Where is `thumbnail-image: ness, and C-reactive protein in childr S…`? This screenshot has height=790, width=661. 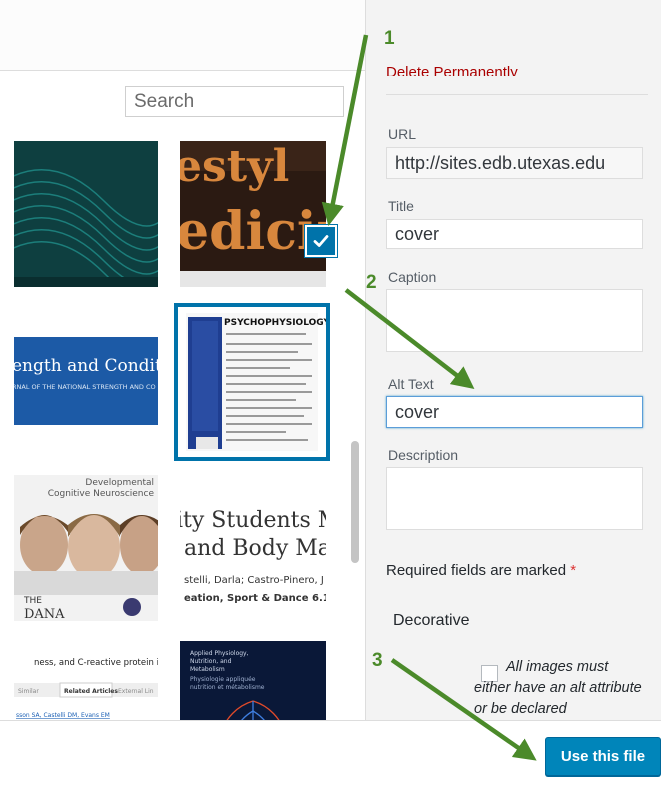
thumbnail-image: ness, and C-reactive protein in childr S… is located at coordinates (86, 680).